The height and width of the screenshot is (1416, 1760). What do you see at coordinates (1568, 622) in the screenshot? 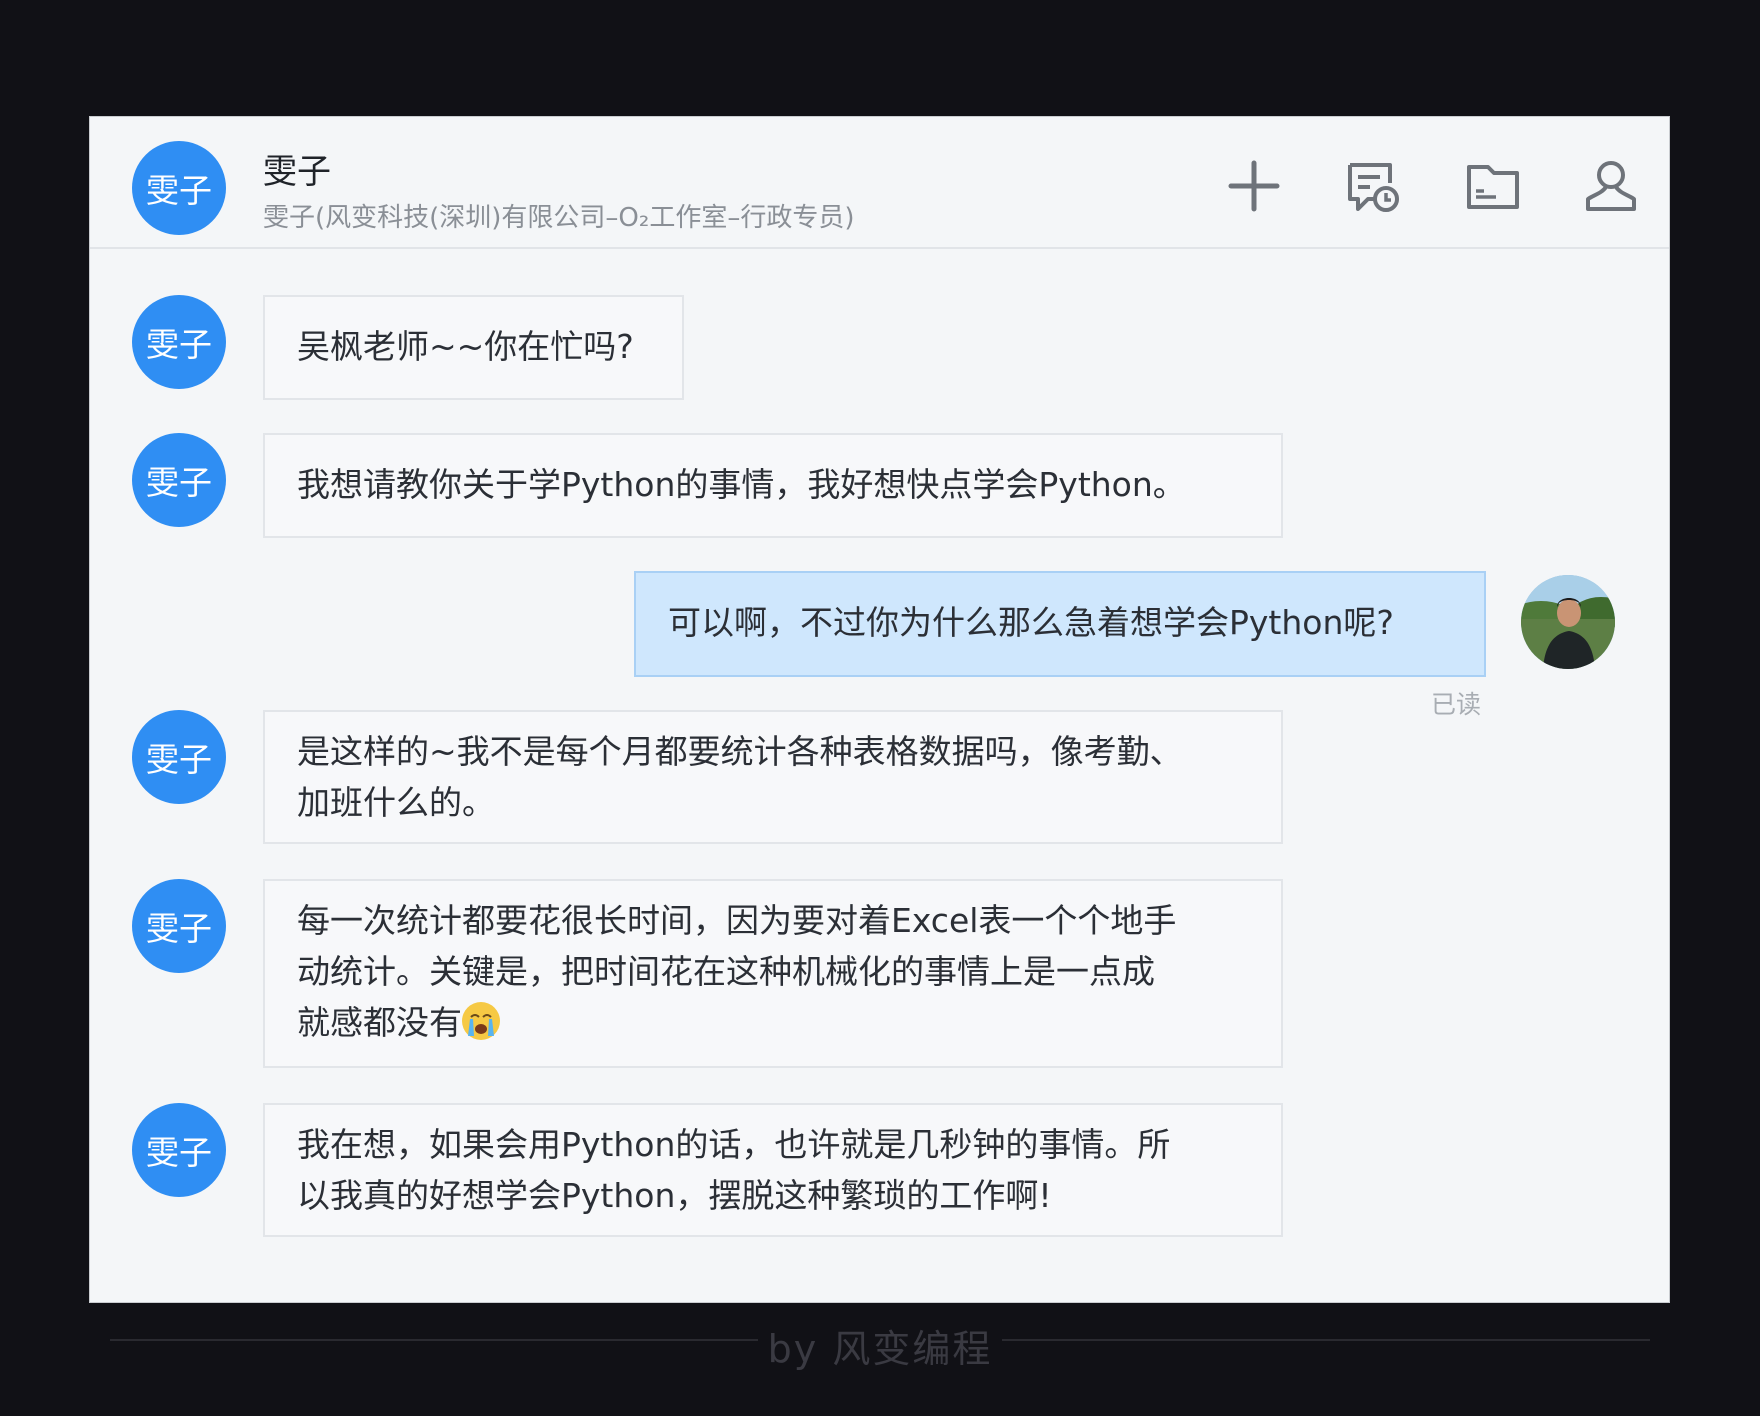
I see `user-avatar` at bounding box center [1568, 622].